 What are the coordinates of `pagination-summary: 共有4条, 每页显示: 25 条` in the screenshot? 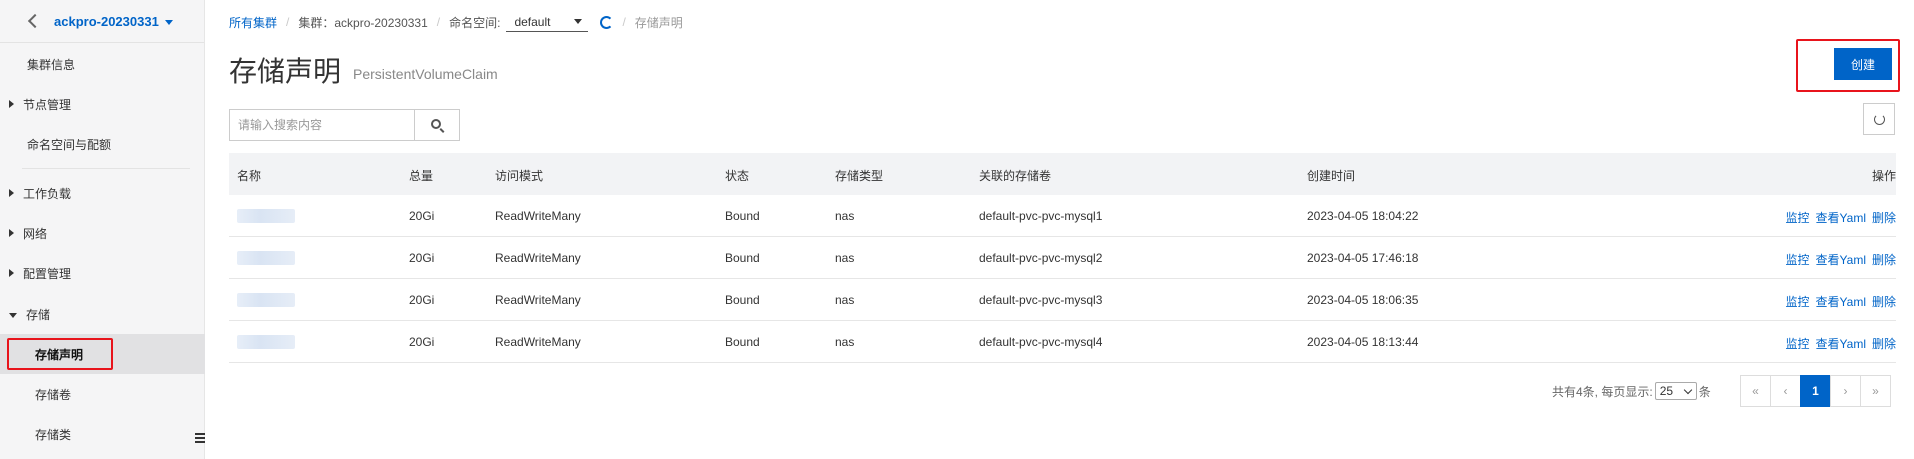 It's located at (1631, 391).